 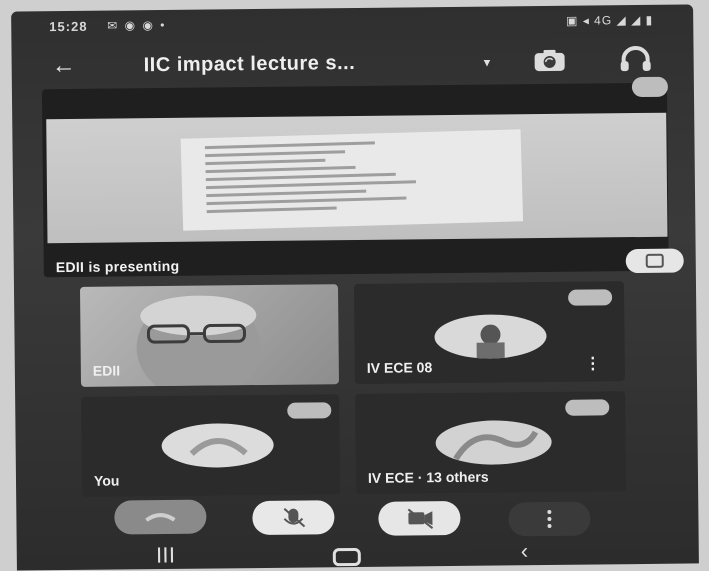 I want to click on participant-name: You, so click(x=107, y=480).